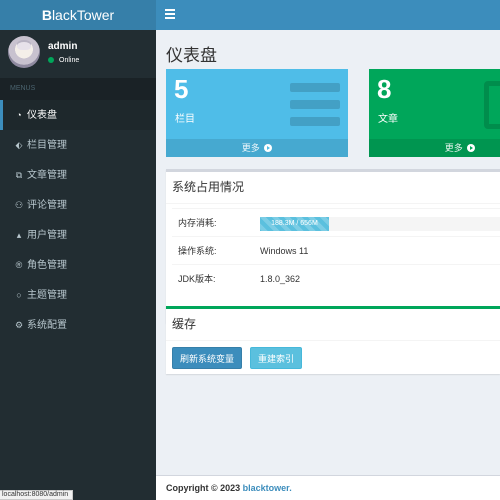  Describe the element at coordinates (19, 295) in the screenshot. I see `circle-icon: ○` at that location.